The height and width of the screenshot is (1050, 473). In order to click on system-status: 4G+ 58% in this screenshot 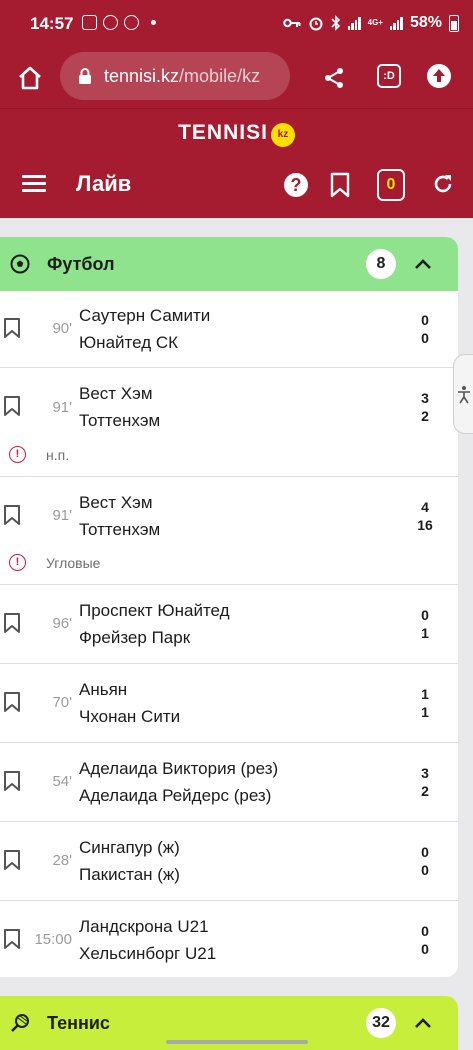, I will do `click(370, 23)`.